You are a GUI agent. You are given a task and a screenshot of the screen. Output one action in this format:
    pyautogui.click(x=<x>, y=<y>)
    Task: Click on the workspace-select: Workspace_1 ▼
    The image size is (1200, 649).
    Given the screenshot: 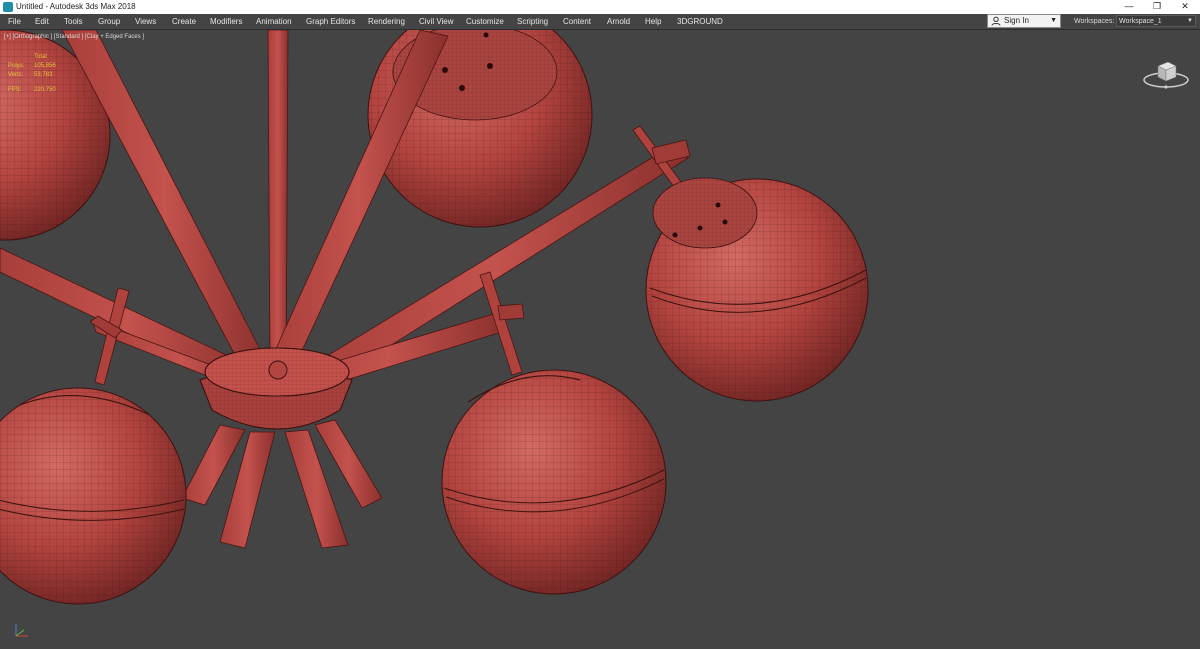 What is the action you would take?
    pyautogui.click(x=1156, y=21)
    